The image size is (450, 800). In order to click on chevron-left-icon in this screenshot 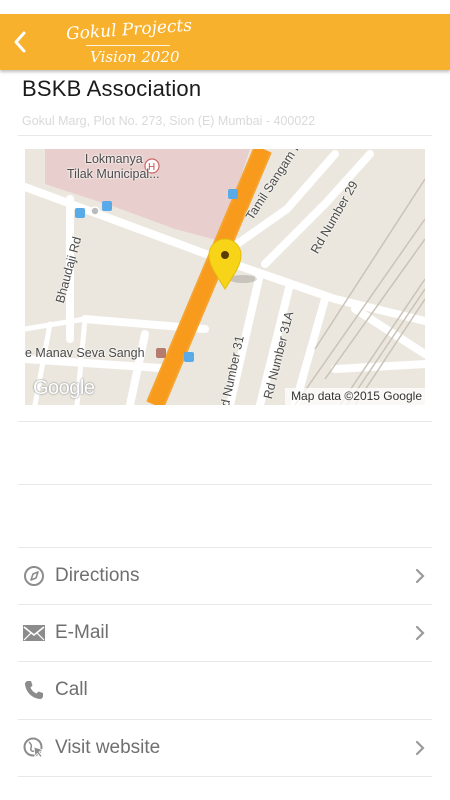, I will do `click(20, 42)`.